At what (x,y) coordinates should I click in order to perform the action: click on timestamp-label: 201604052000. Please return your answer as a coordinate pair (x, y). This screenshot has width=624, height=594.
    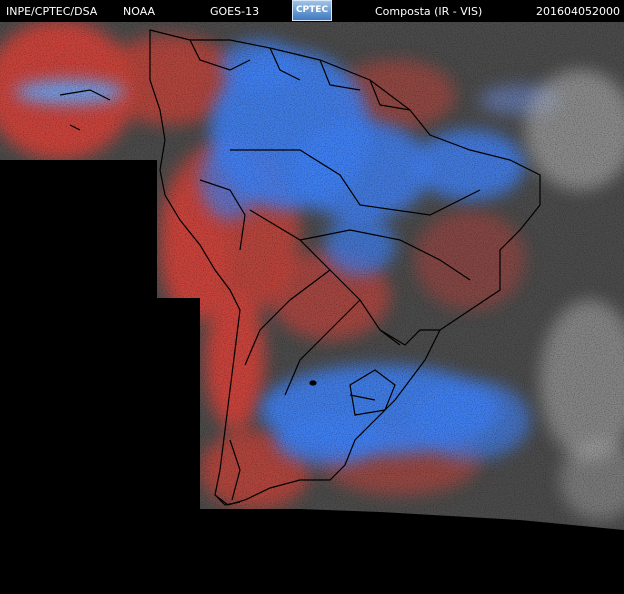
    Looking at the image, I should click on (578, 11).